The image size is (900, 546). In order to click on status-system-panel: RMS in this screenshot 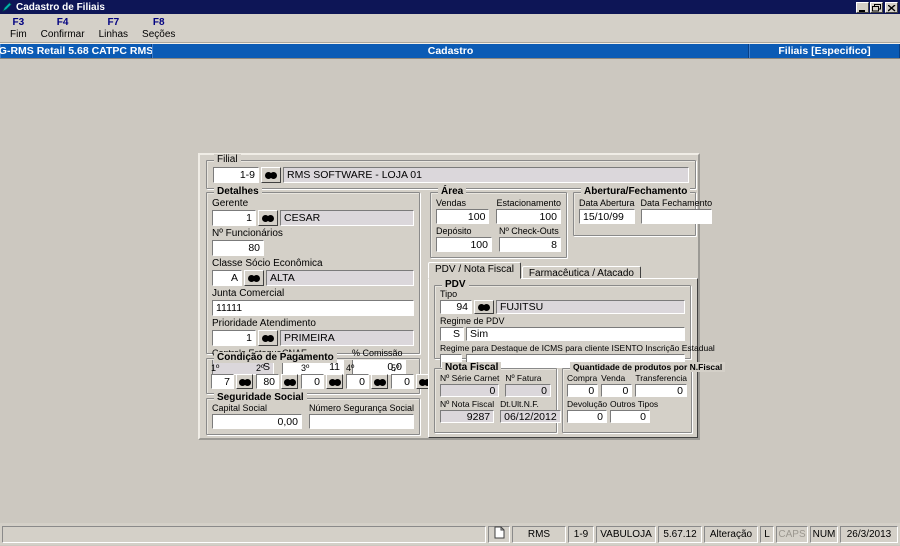, I will do `click(539, 534)`.